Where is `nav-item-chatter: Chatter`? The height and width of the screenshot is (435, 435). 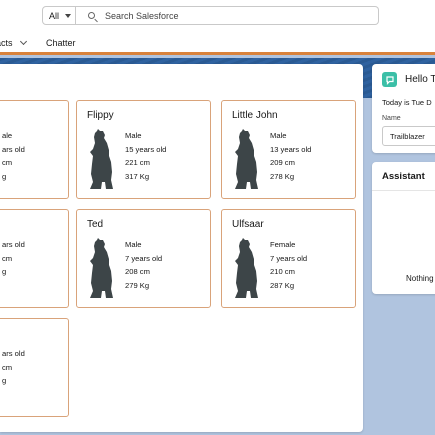
nav-item-chatter: Chatter is located at coordinates (61, 43).